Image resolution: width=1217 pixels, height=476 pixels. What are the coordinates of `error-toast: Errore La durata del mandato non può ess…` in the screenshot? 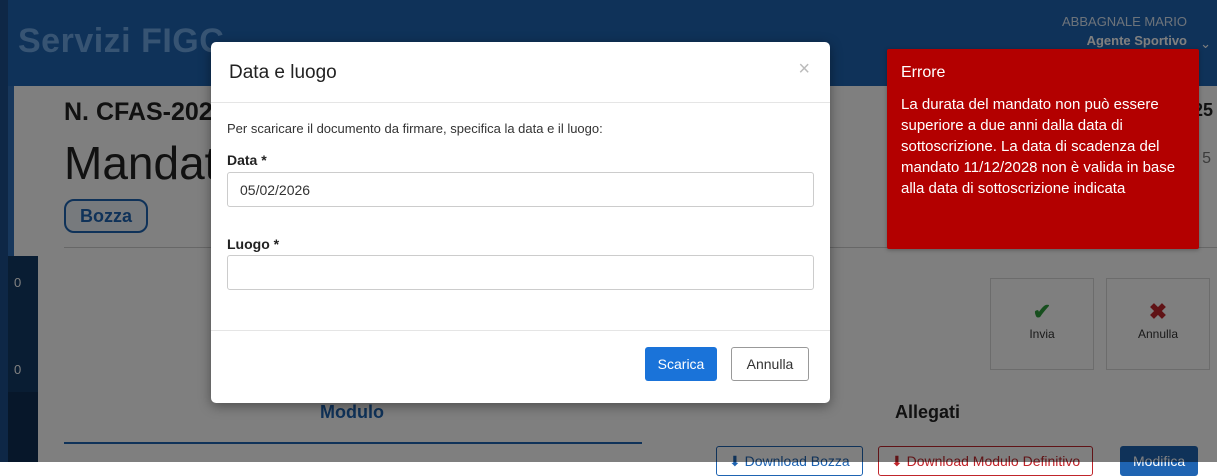 It's located at (1043, 149).